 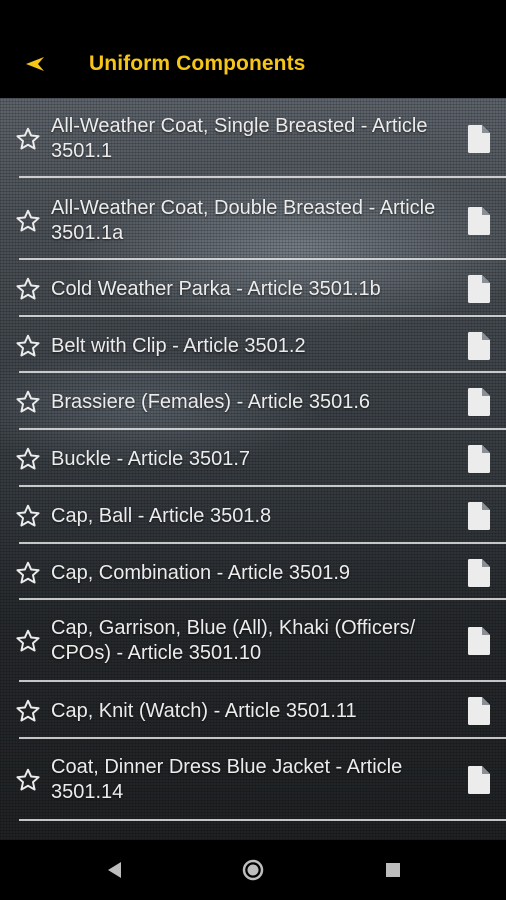 I want to click on list-item: Brassiere (Females) - Article 3501.6, so click(x=253, y=402).